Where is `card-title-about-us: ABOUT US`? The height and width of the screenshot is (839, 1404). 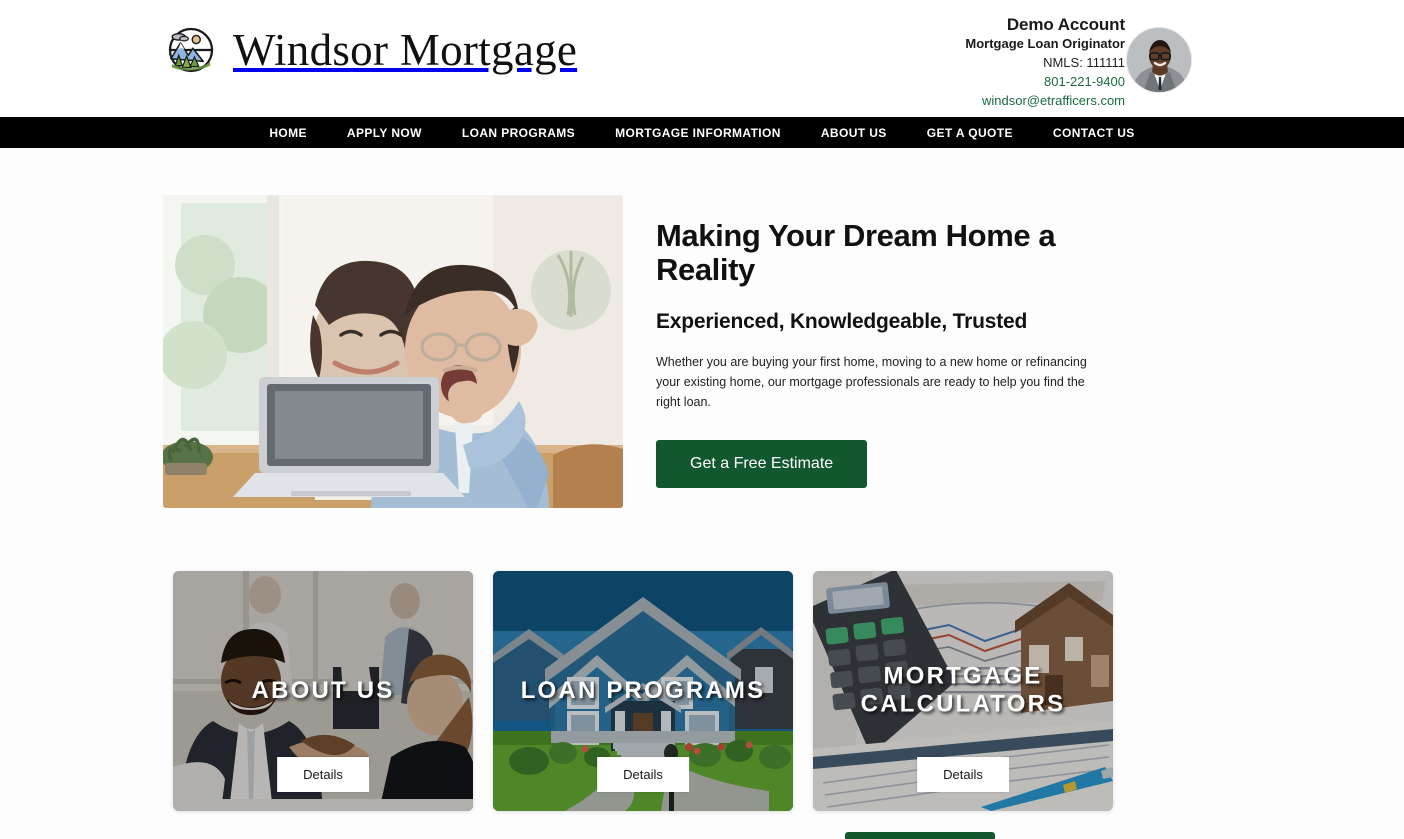
card-title-about-us: ABOUT US is located at coordinates (323, 690).